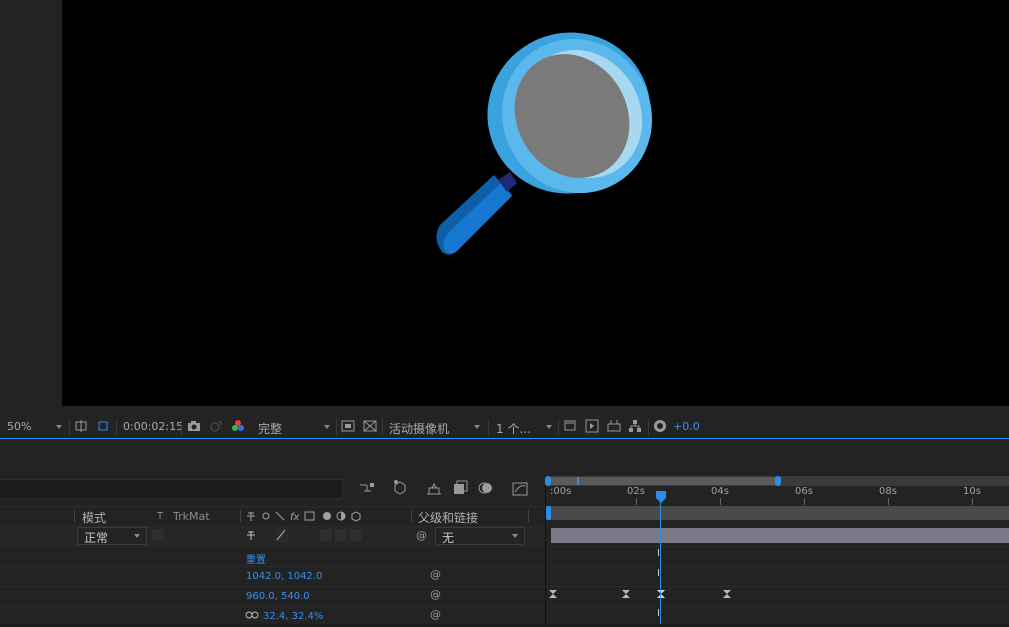 This screenshot has height=627, width=1009. I want to click on ruler-label: 04s, so click(720, 491).